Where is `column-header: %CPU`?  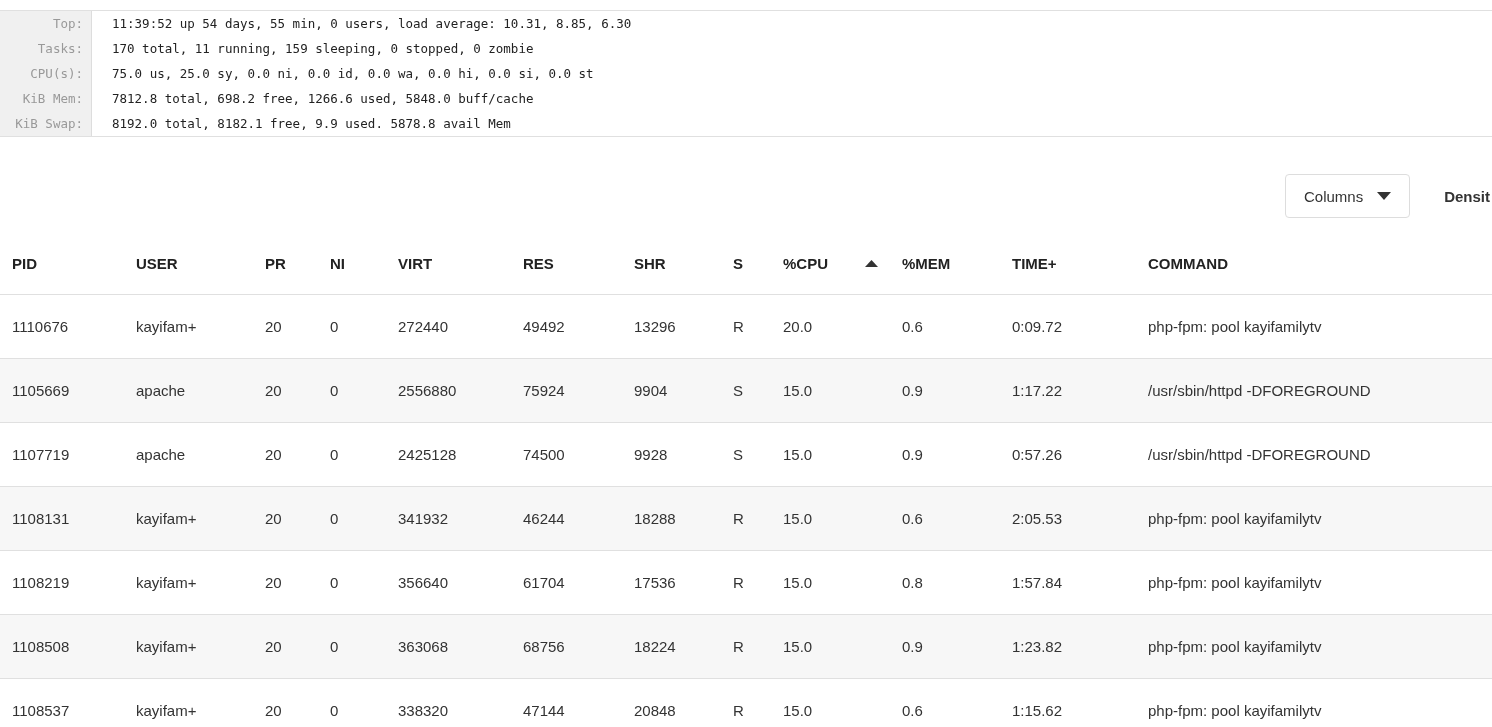 column-header: %CPU is located at coordinates (830, 263).